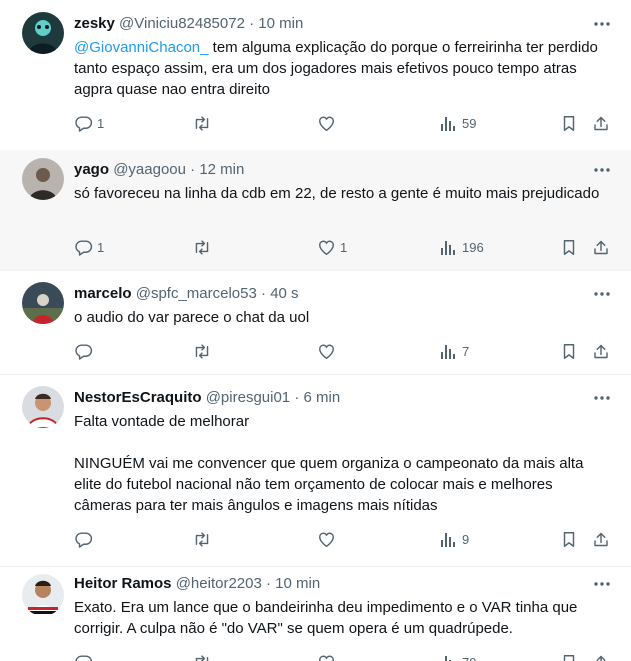 This screenshot has height=661, width=631. I want to click on action-bar: 7, so click(345, 351).